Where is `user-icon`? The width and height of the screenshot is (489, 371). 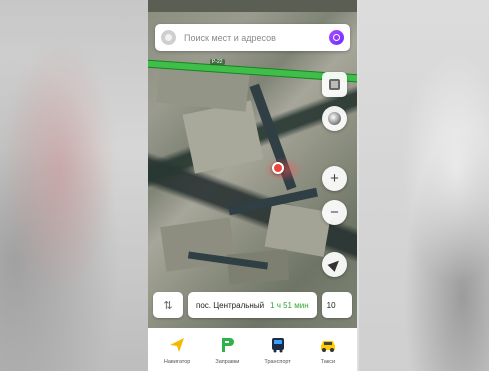
user-icon is located at coordinates (168, 37).